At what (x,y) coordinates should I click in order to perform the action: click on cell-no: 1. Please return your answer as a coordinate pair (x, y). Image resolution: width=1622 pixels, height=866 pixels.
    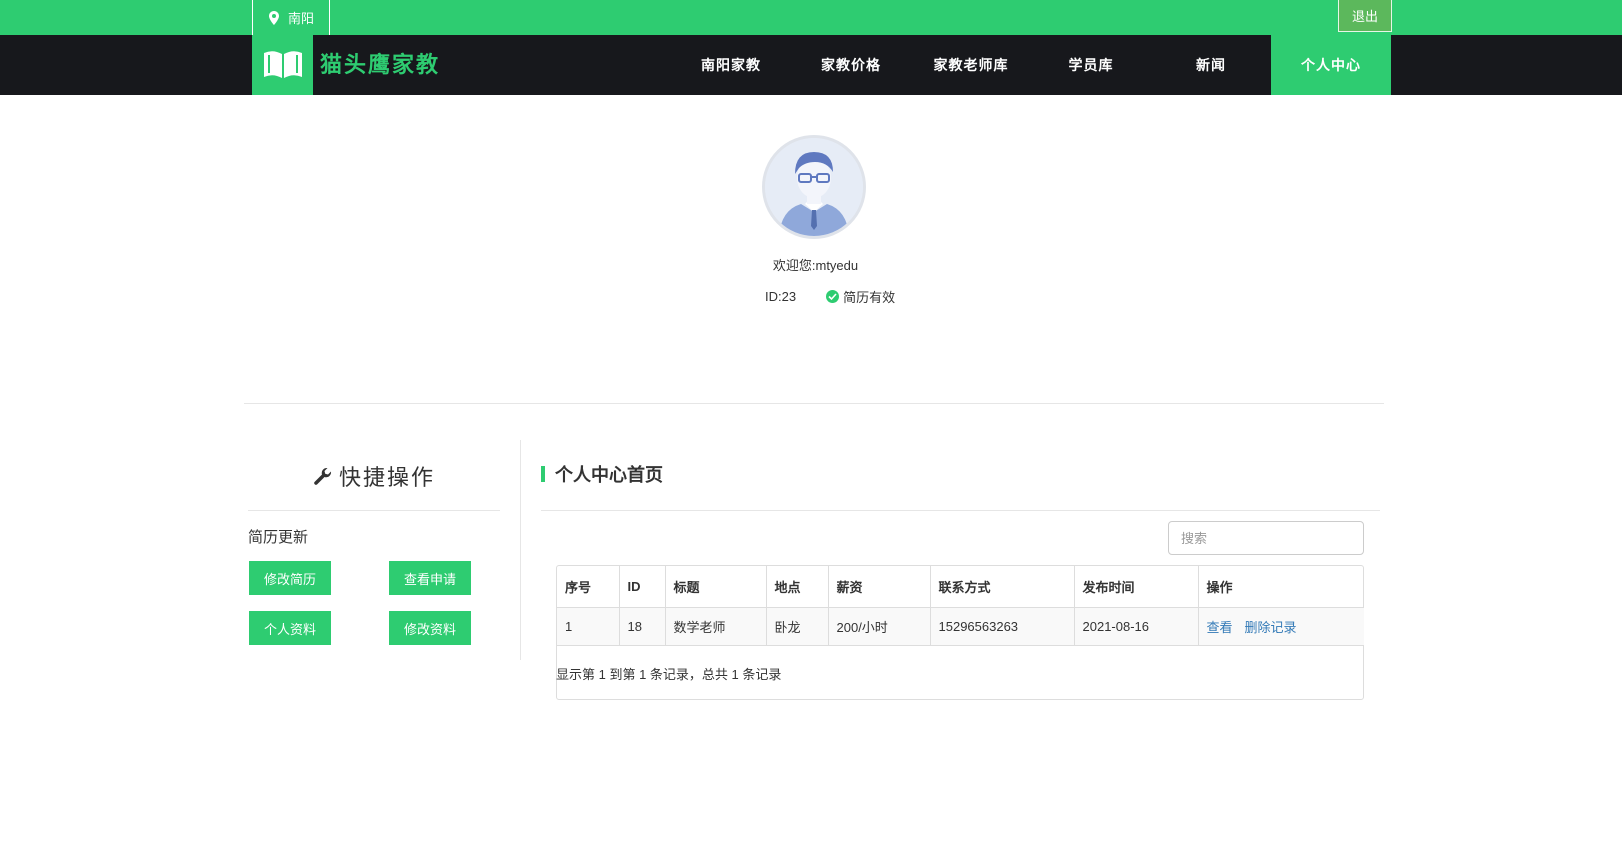
    Looking at the image, I should click on (588, 626).